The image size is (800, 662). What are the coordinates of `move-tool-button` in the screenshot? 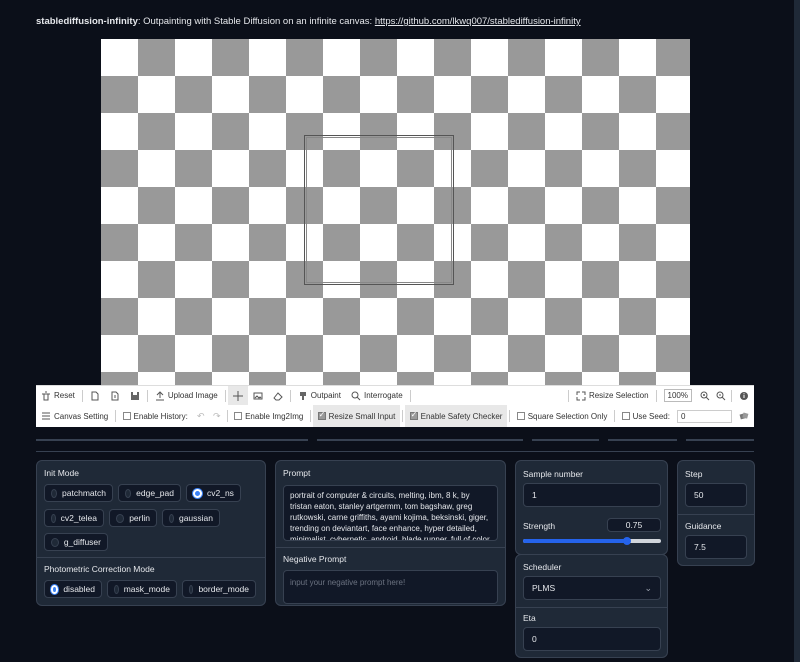 It's located at (237, 395).